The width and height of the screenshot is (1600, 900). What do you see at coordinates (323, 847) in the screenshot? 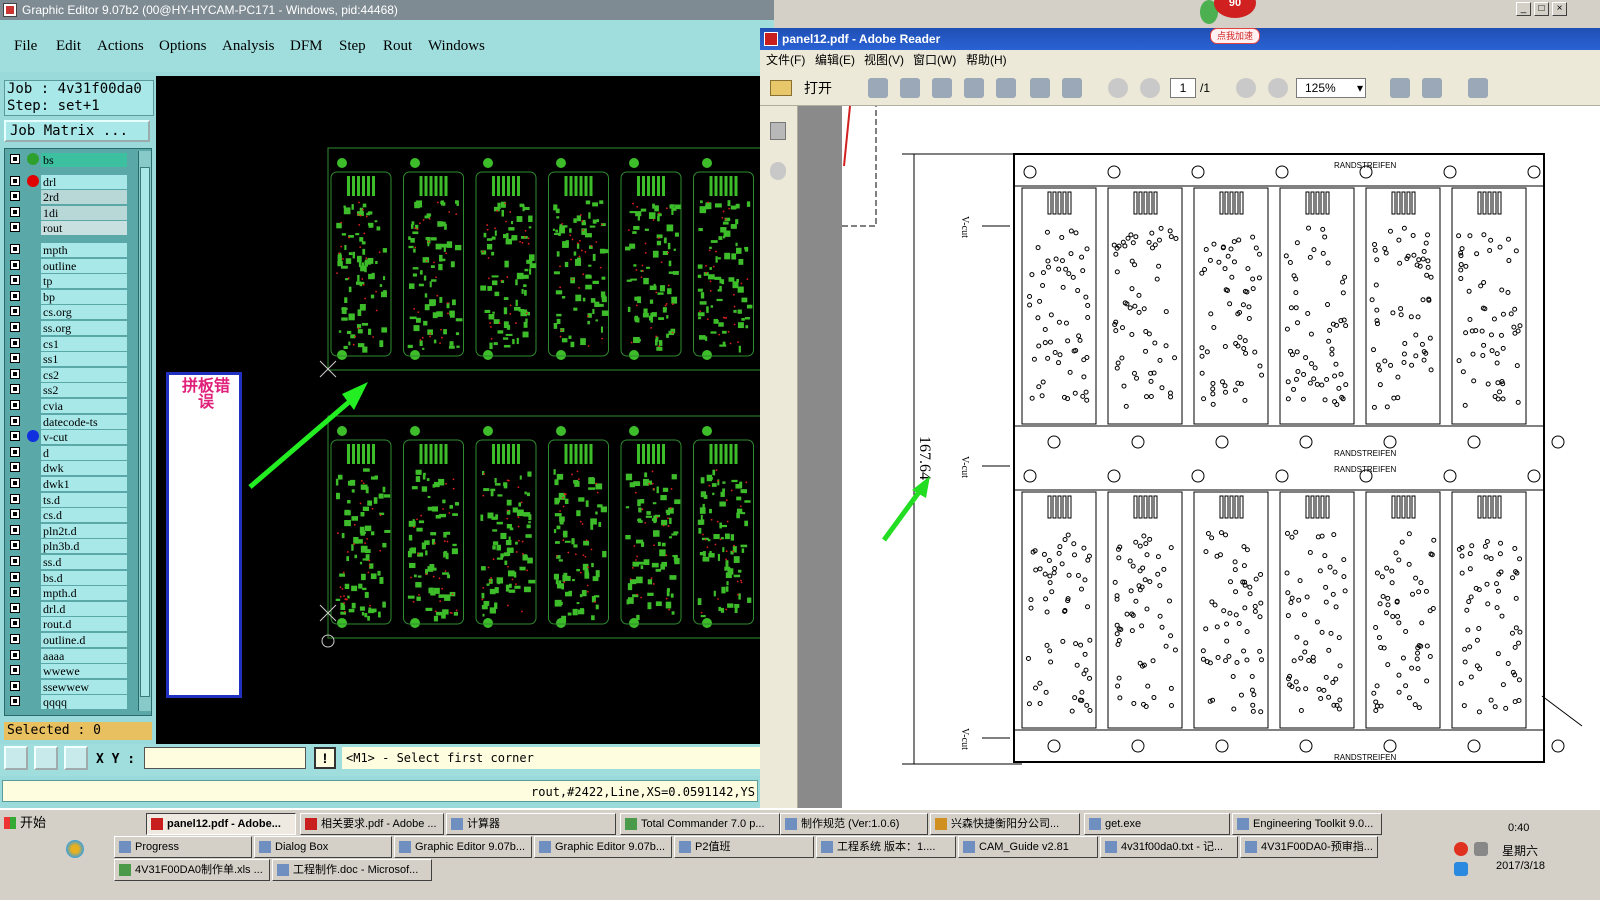
I see `taskbar-button: Dialog Box` at bounding box center [323, 847].